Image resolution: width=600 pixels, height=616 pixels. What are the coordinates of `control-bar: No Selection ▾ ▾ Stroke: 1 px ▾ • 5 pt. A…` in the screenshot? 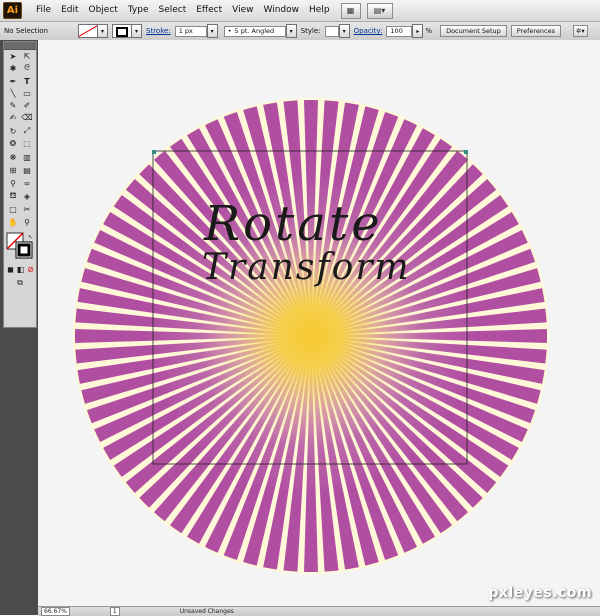 It's located at (300, 31).